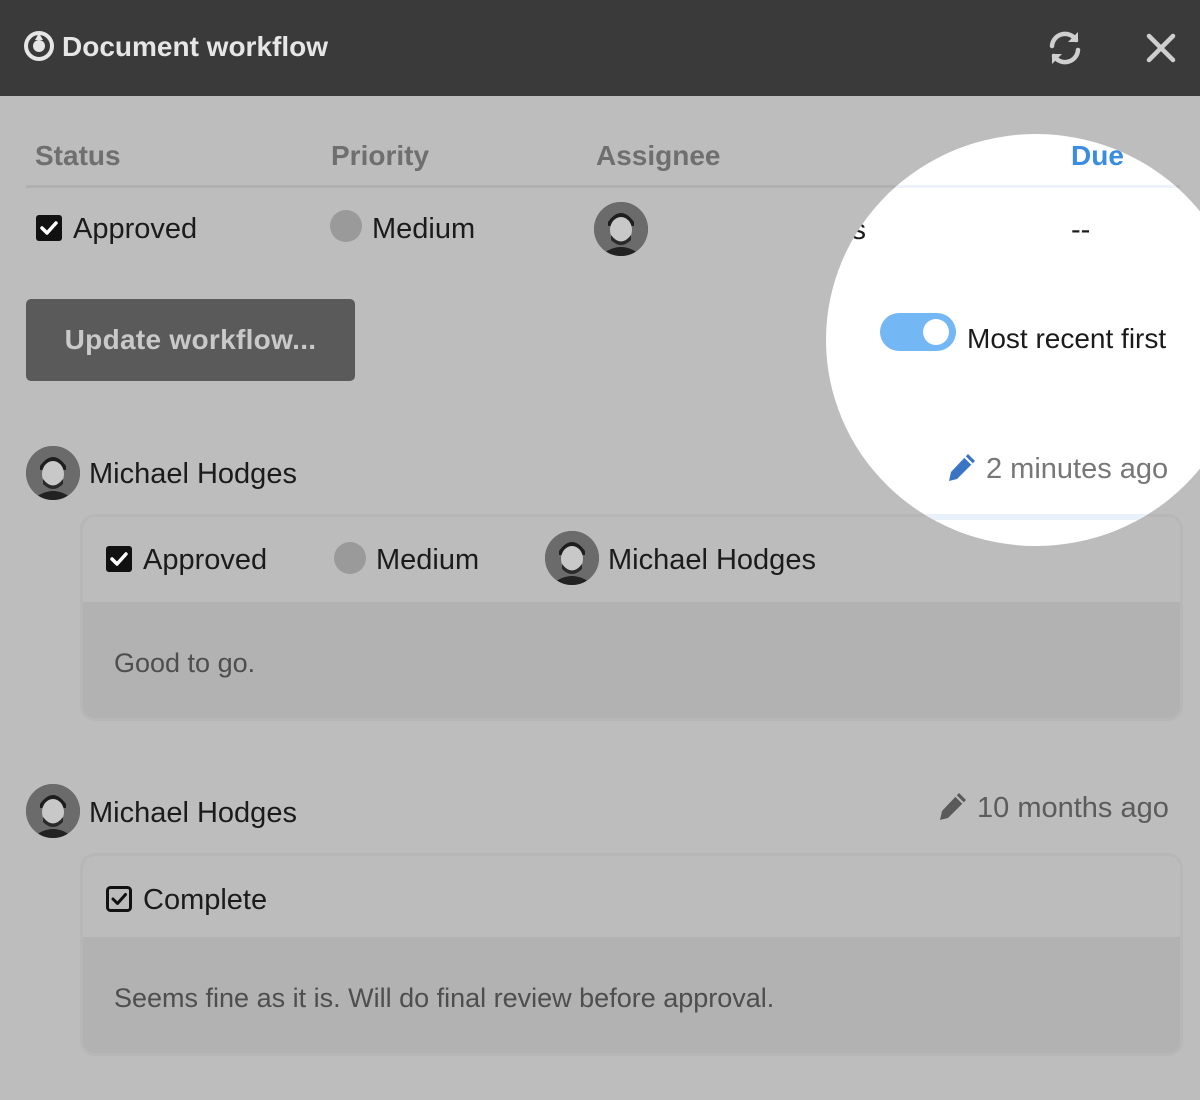 The image size is (1200, 1100). Describe the element at coordinates (78, 155) in the screenshot. I see `column-header-status: Status` at that location.